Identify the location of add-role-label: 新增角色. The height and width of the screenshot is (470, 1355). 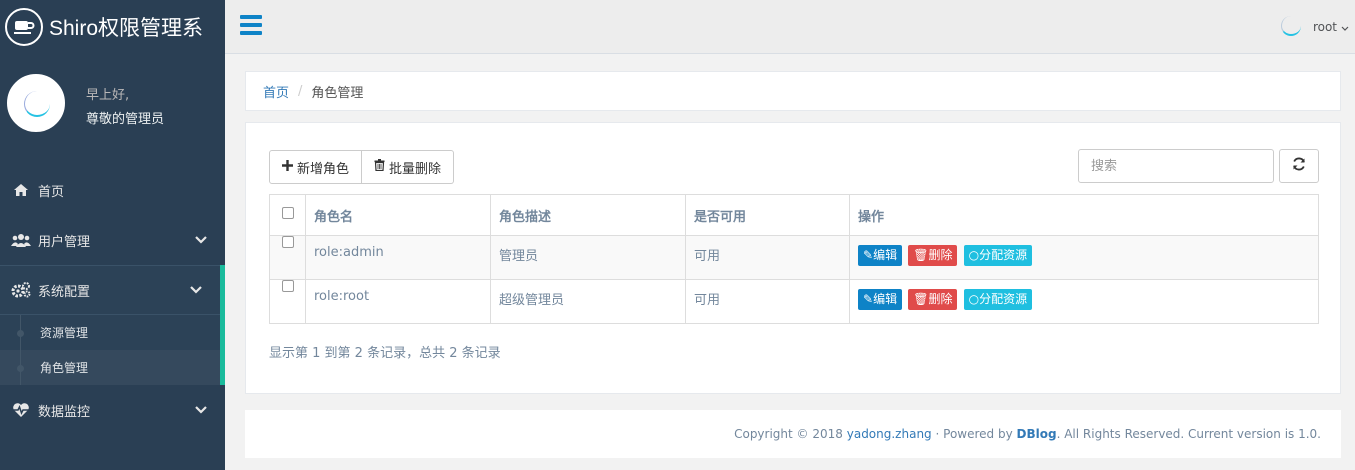
(323, 169).